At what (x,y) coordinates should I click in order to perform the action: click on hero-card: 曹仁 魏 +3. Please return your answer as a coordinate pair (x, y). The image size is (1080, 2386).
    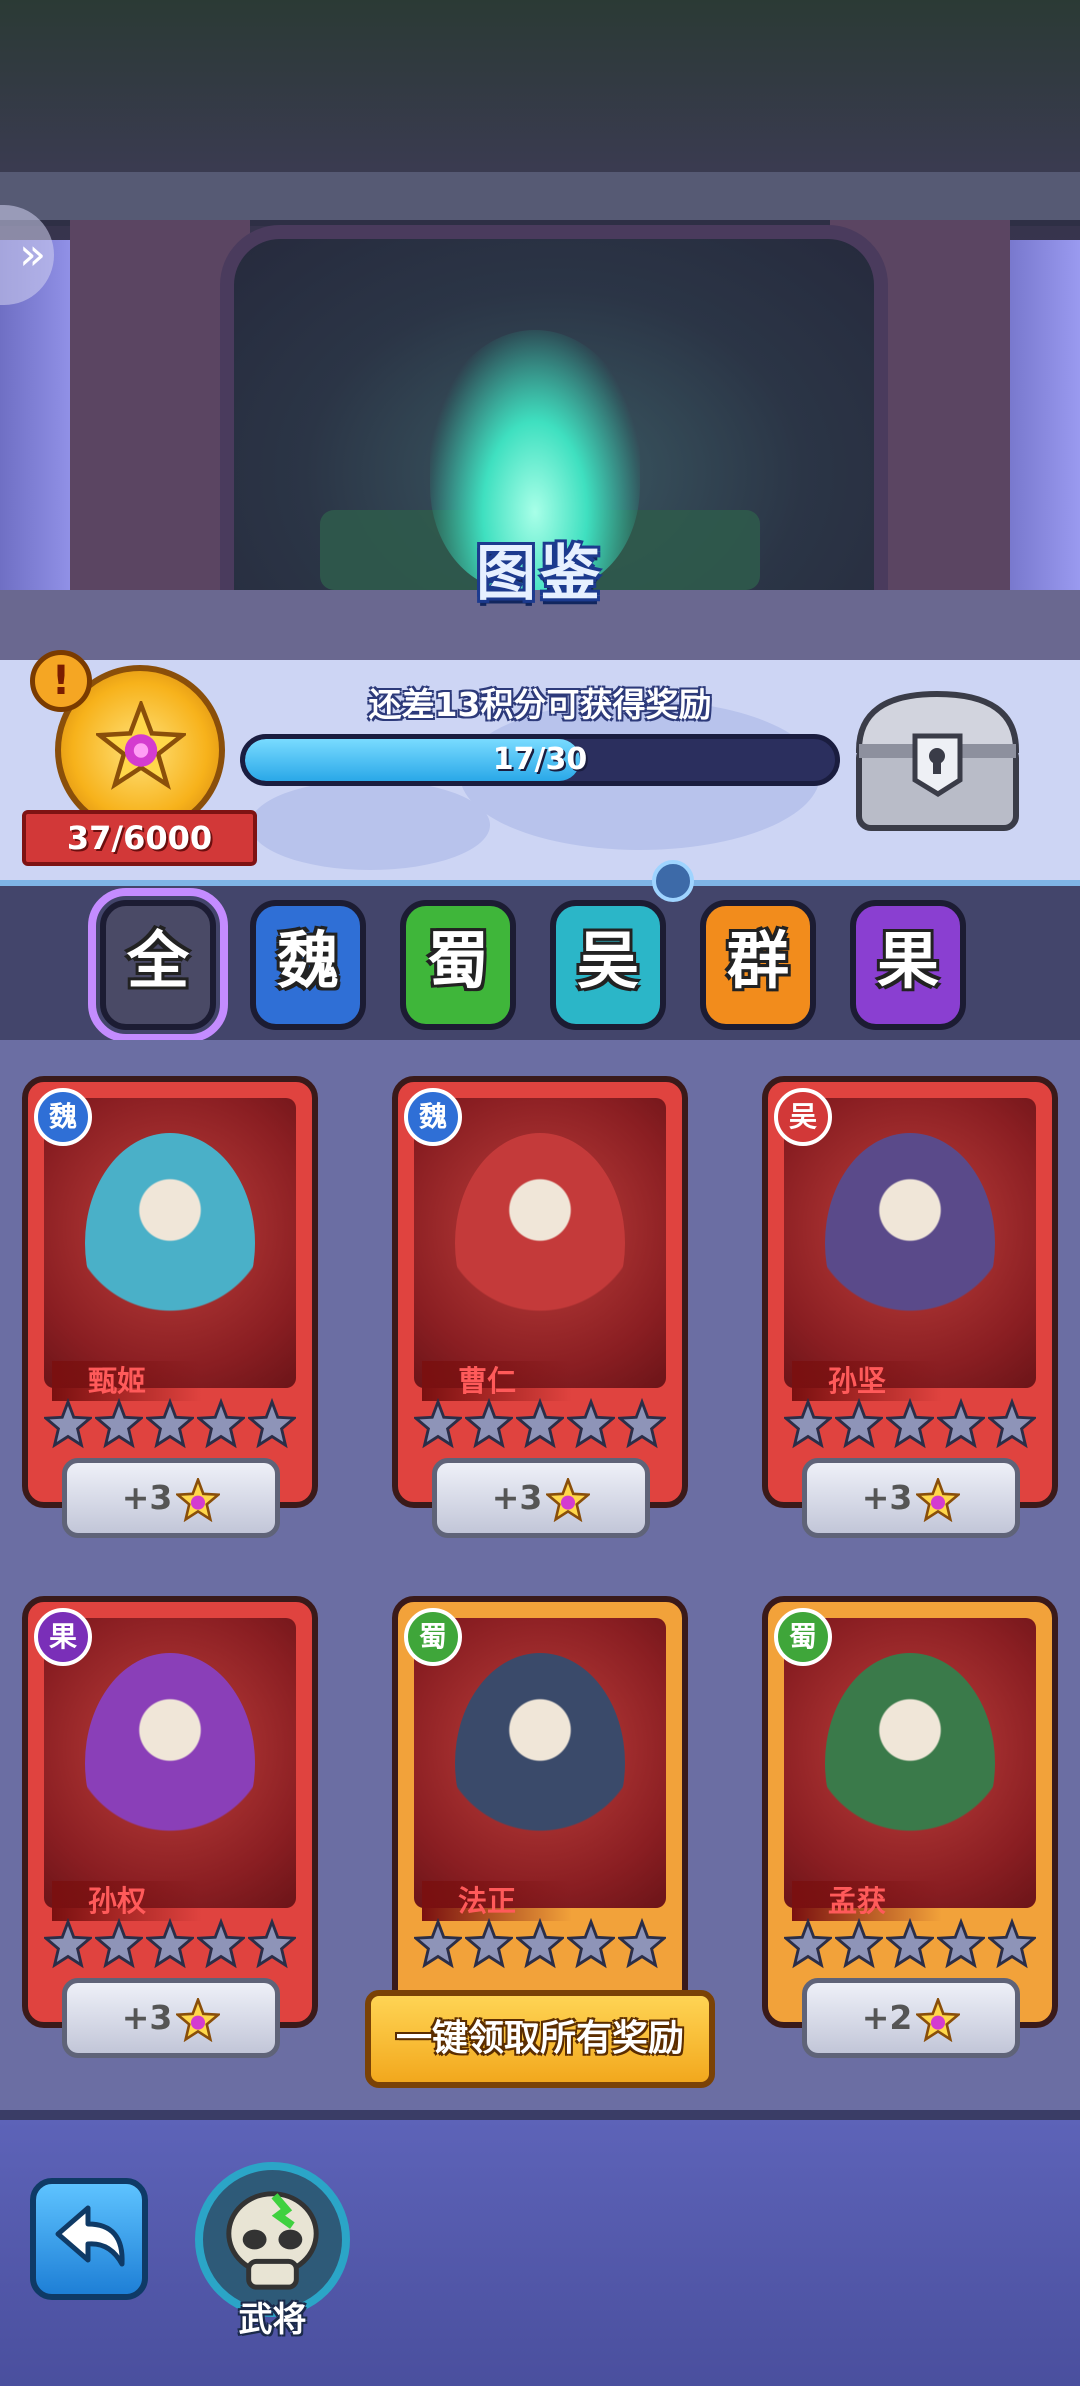
    Looking at the image, I should click on (540, 1307).